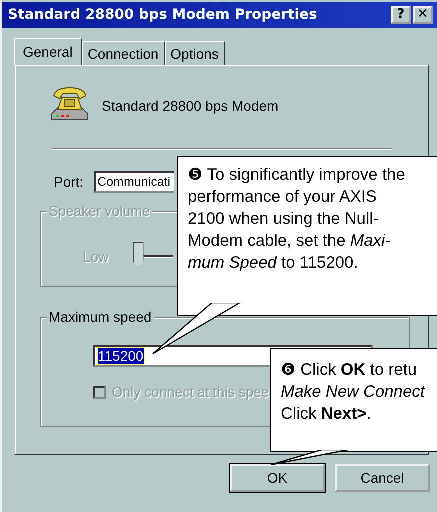 This screenshot has height=512, width=437. Describe the element at coordinates (100, 317) in the screenshot. I see `group-label: Maximum speed` at that location.